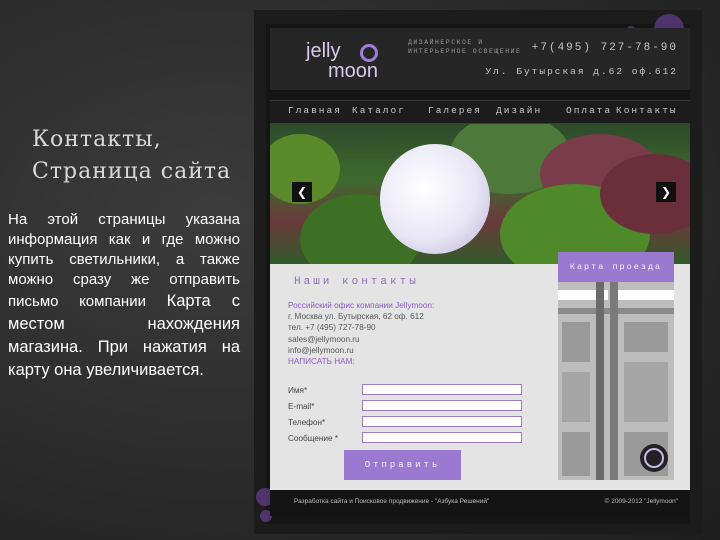  Describe the element at coordinates (408, 350) in the screenshot. I see `contact-line-email-info: info@jellymoon.ru` at that location.